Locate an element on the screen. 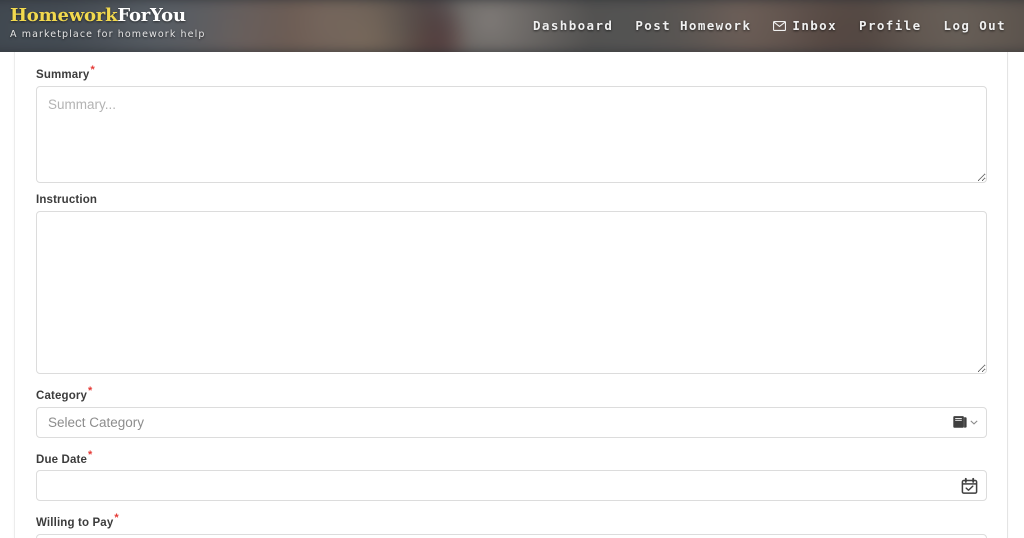  calendar-check-icon is located at coordinates (969, 485).